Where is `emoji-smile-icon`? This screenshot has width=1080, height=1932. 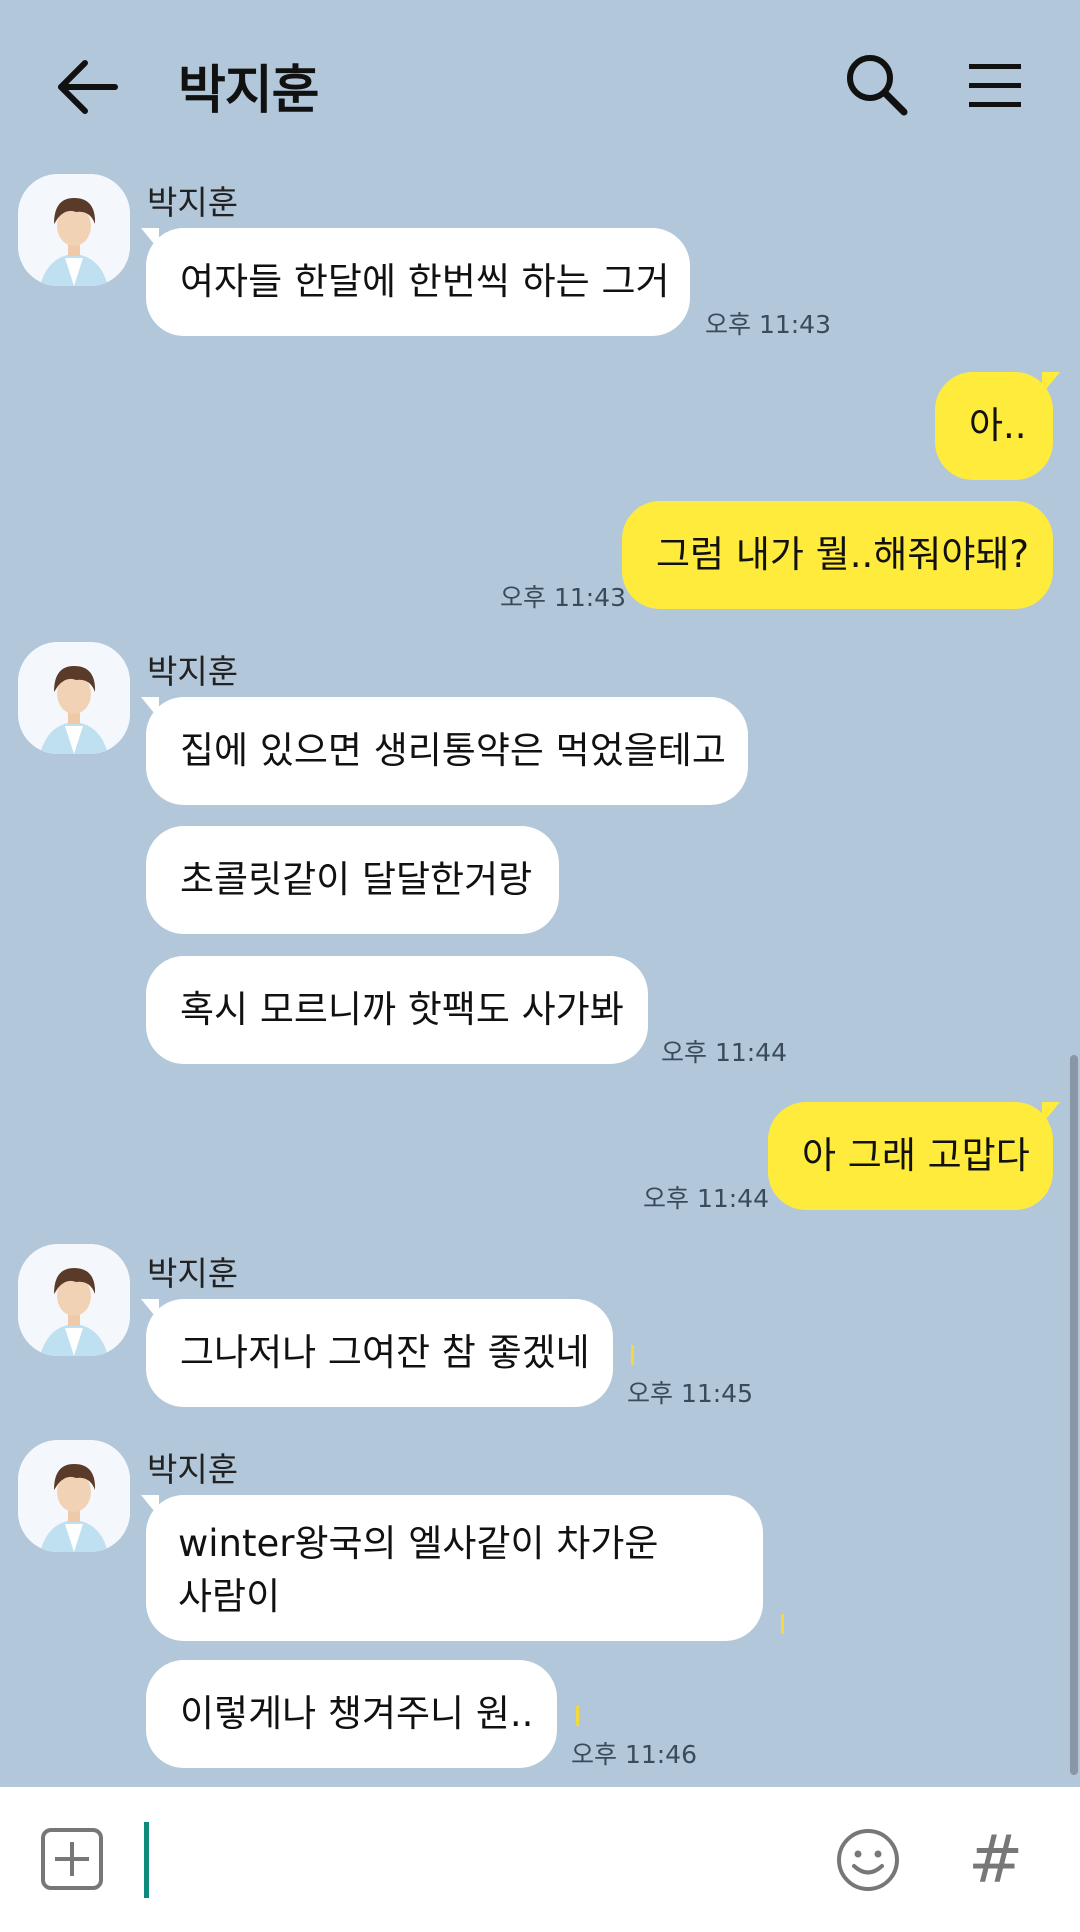
emoji-smile-icon is located at coordinates (868, 1860).